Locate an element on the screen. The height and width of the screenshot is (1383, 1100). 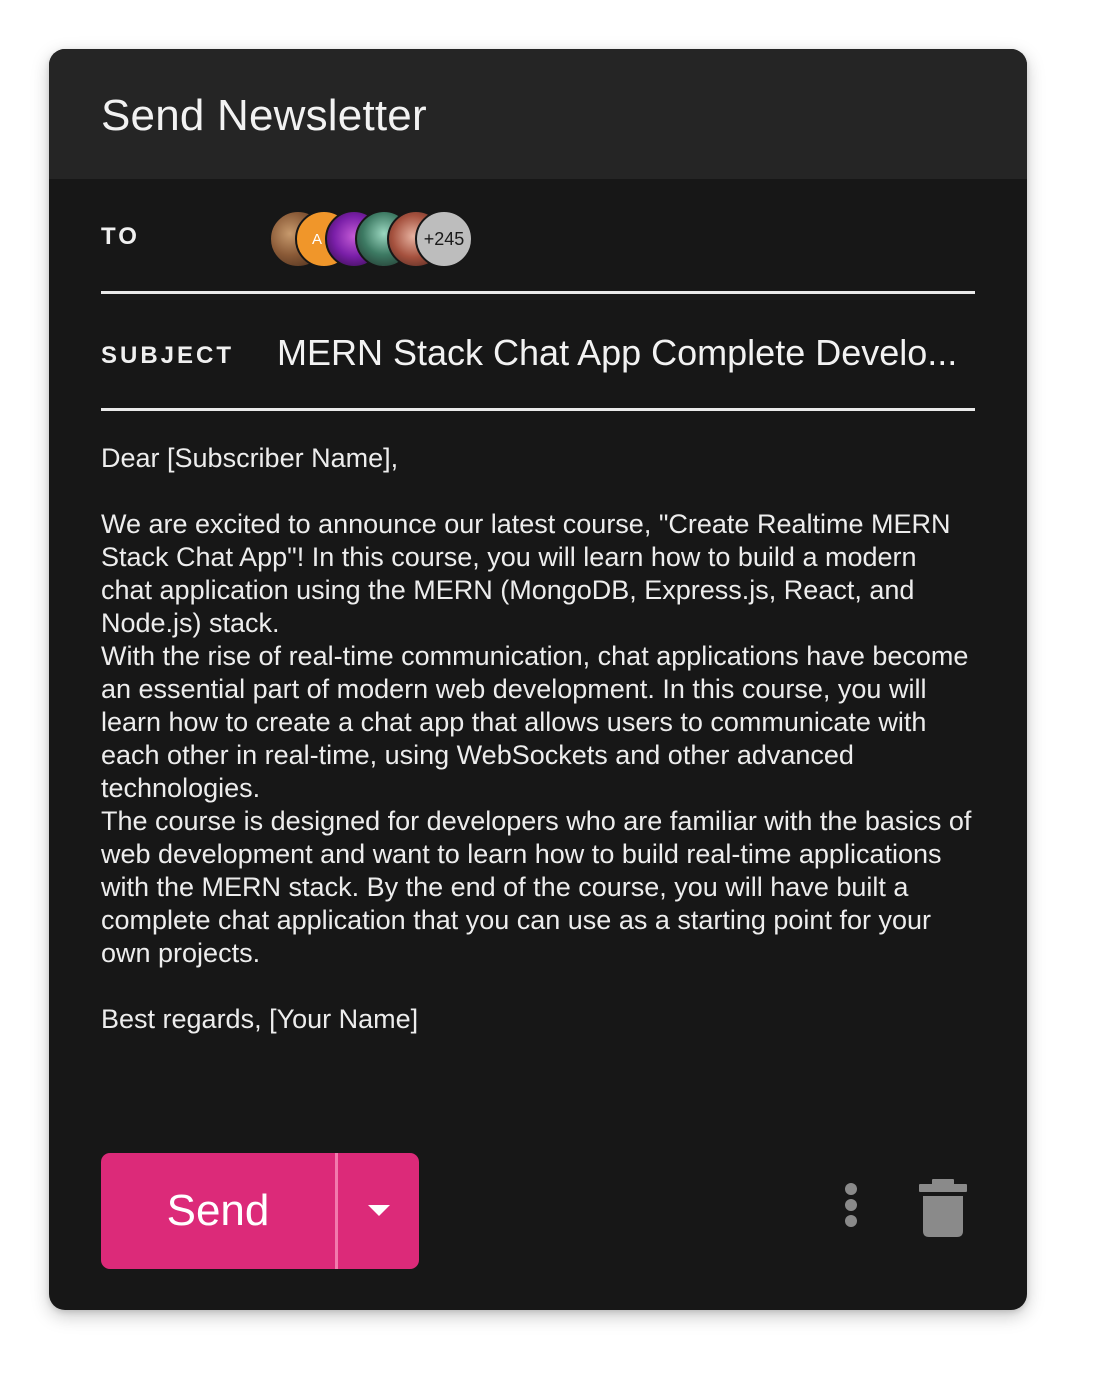
trash-icon is located at coordinates (943, 1208).